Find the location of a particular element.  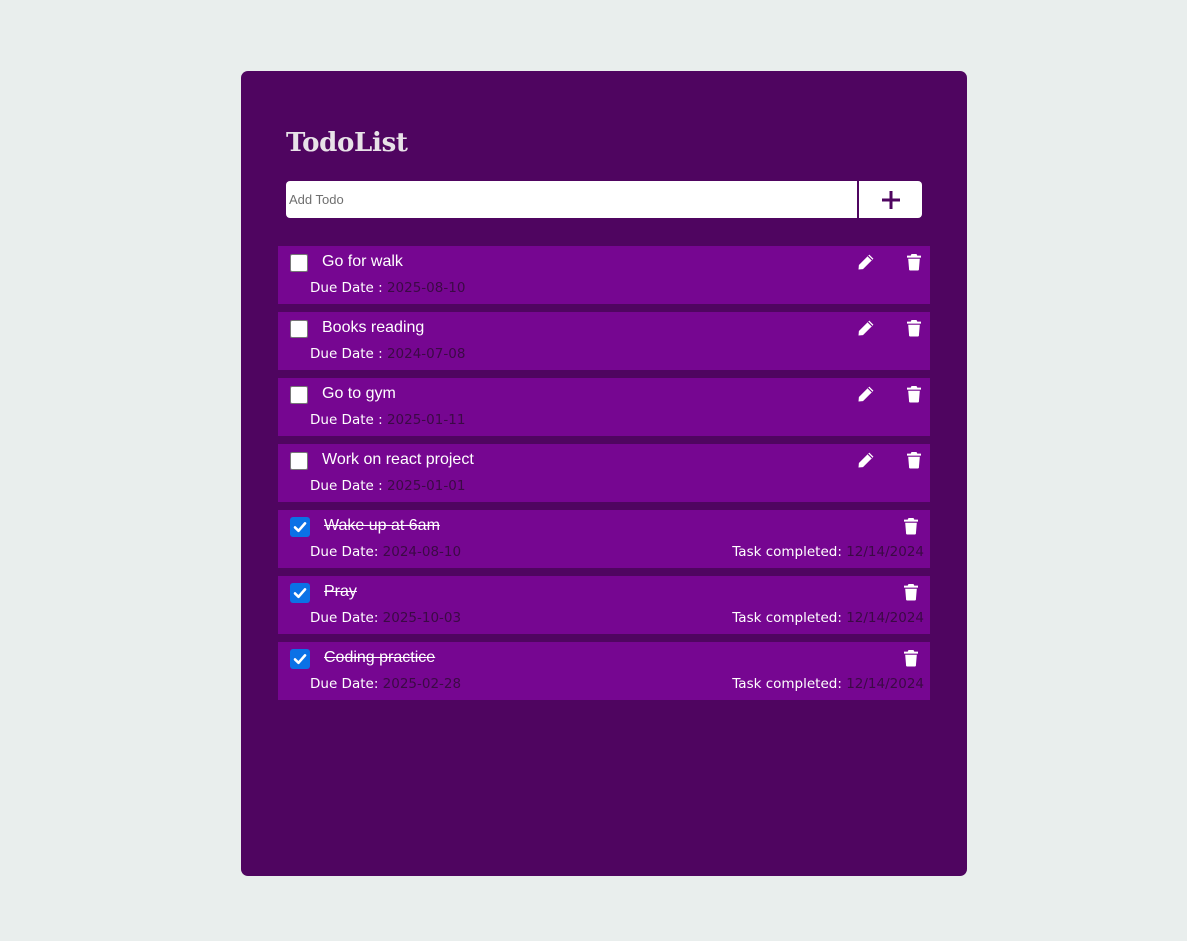

todo-text: Work on react project is located at coordinates (398, 459).